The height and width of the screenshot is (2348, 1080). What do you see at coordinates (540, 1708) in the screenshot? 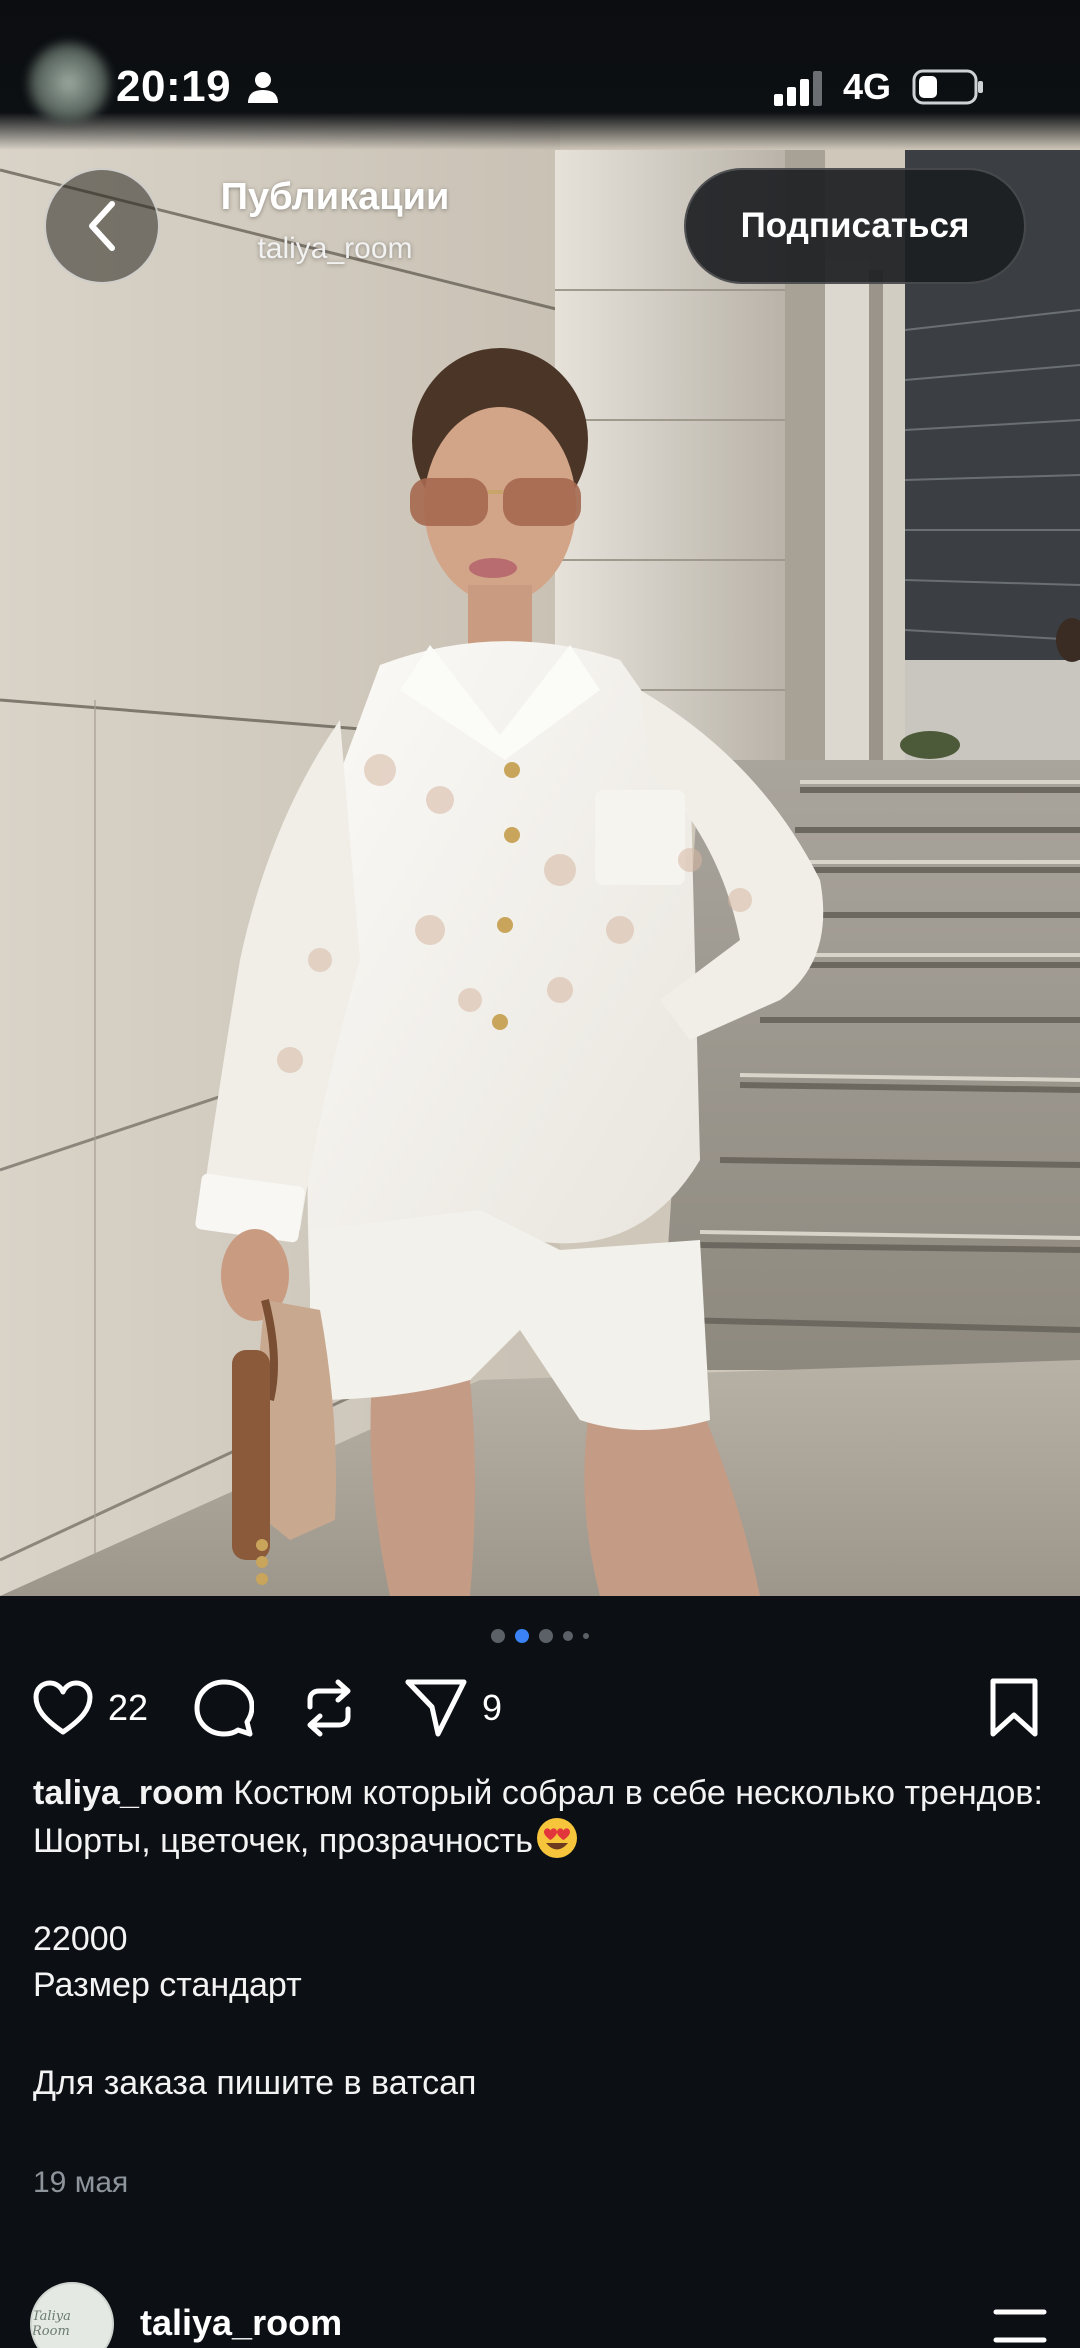
I see `post-actions: 22 9` at bounding box center [540, 1708].